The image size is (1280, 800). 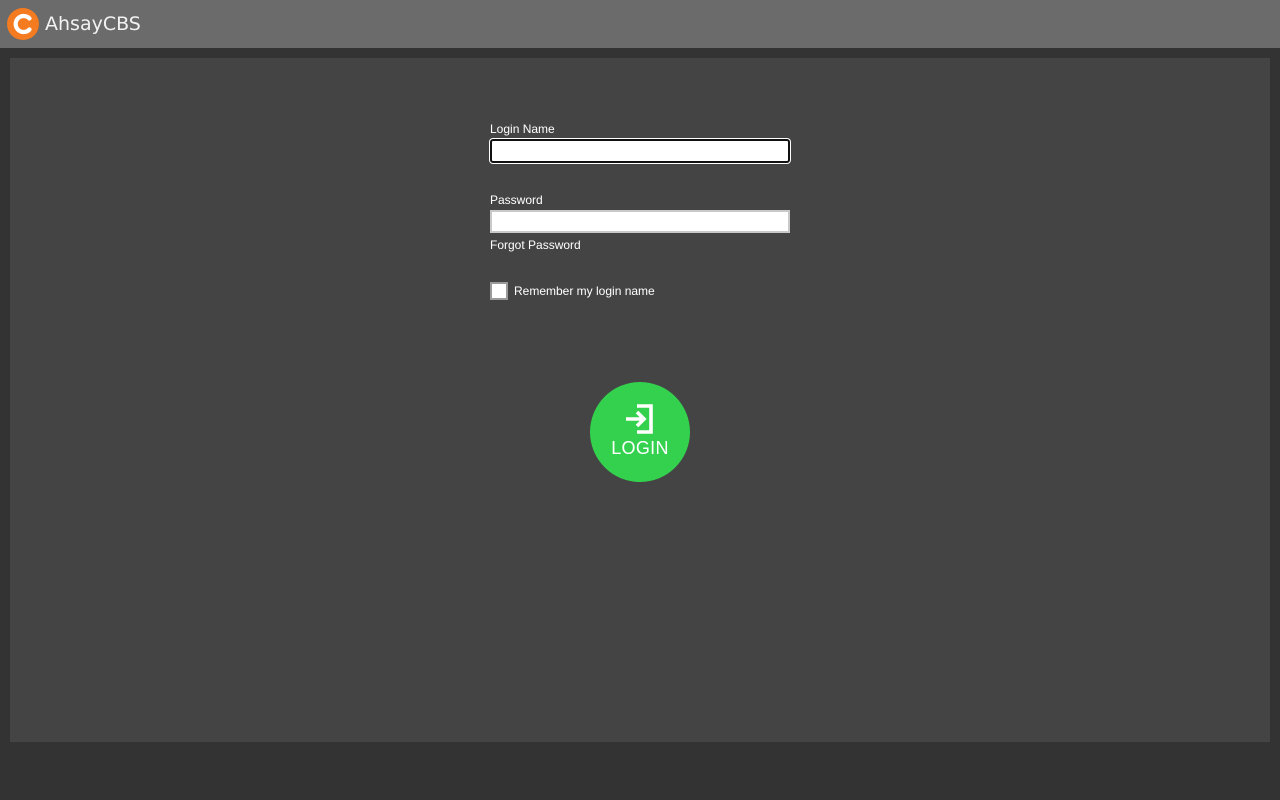 What do you see at coordinates (535, 245) in the screenshot?
I see `forgot-password-link: Forgot Password` at bounding box center [535, 245].